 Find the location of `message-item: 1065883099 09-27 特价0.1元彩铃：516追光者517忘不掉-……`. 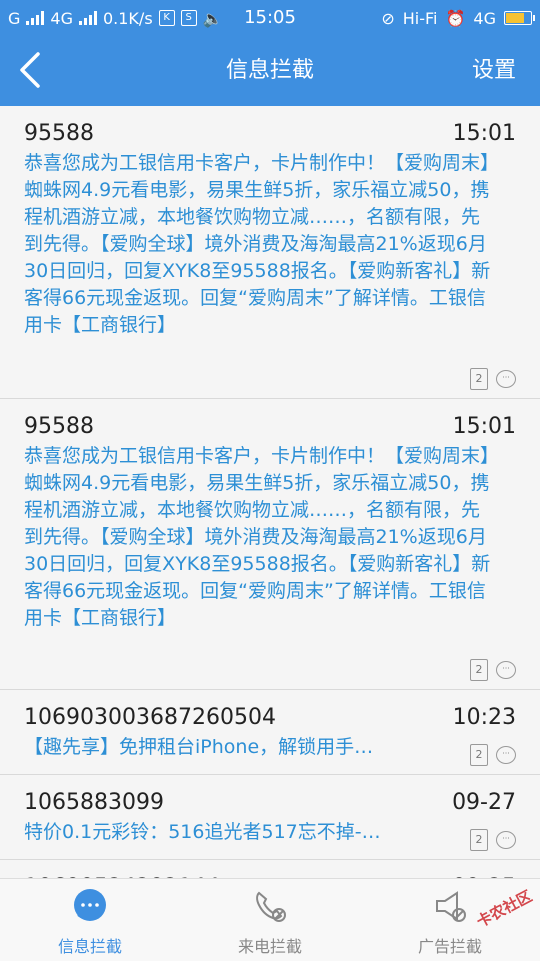

message-item: 1065883099 09-27 特价0.1元彩铃：516追光者517忘不掉-…… is located at coordinates (270, 817).